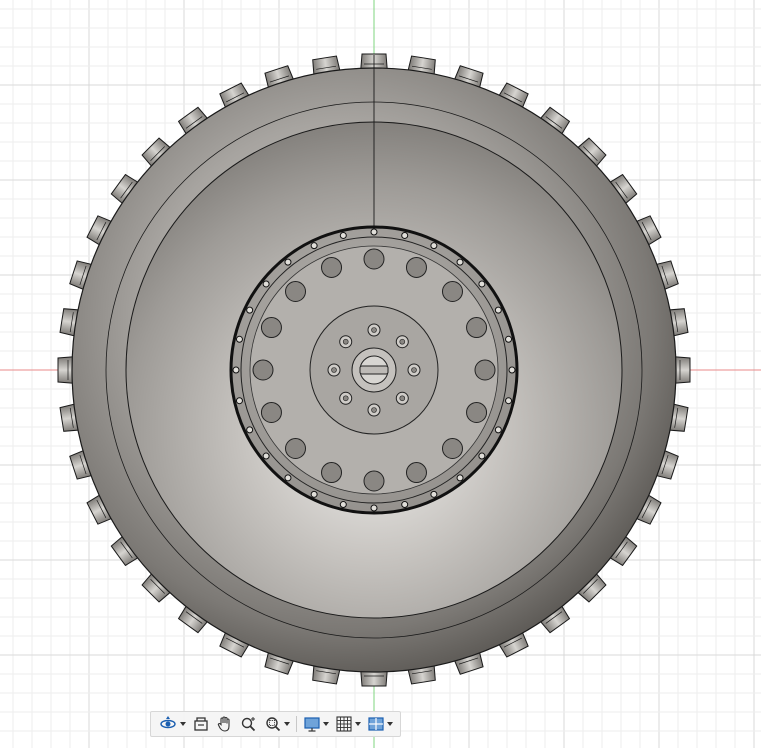 This screenshot has height=748, width=761. What do you see at coordinates (358, 724) in the screenshot?
I see `grid-dropdown-caret` at bounding box center [358, 724].